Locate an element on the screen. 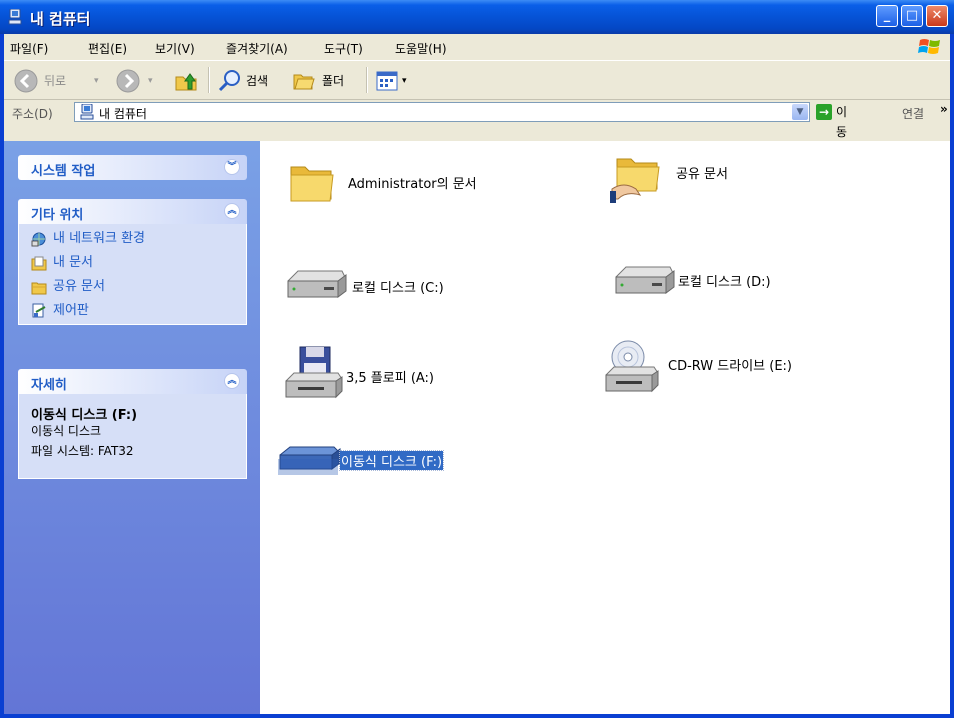  system-tasks-header: 시스템 작업 ︾ is located at coordinates (132, 167).